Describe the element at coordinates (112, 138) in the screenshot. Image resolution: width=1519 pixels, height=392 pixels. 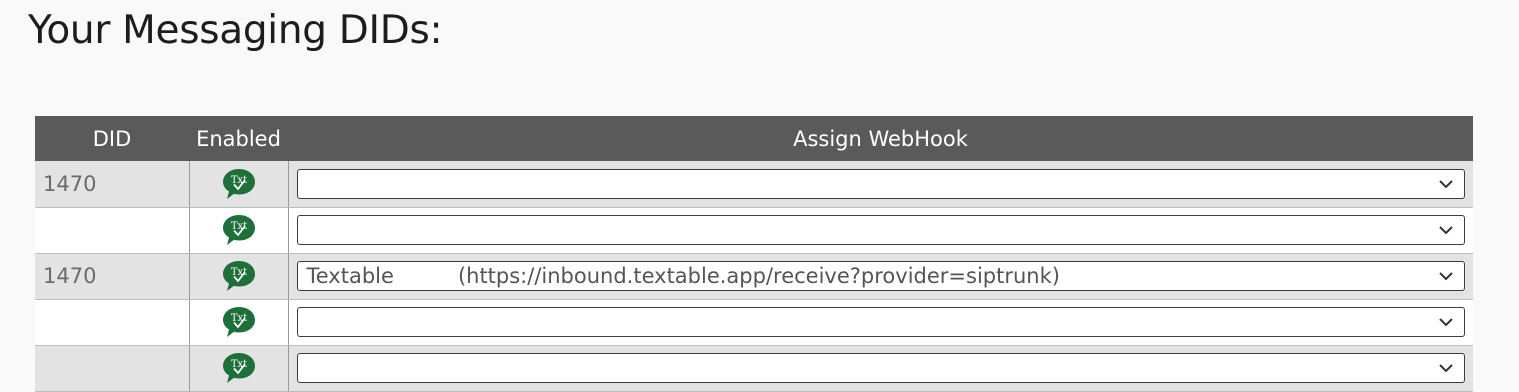
I see `column-header-did: DID` at that location.